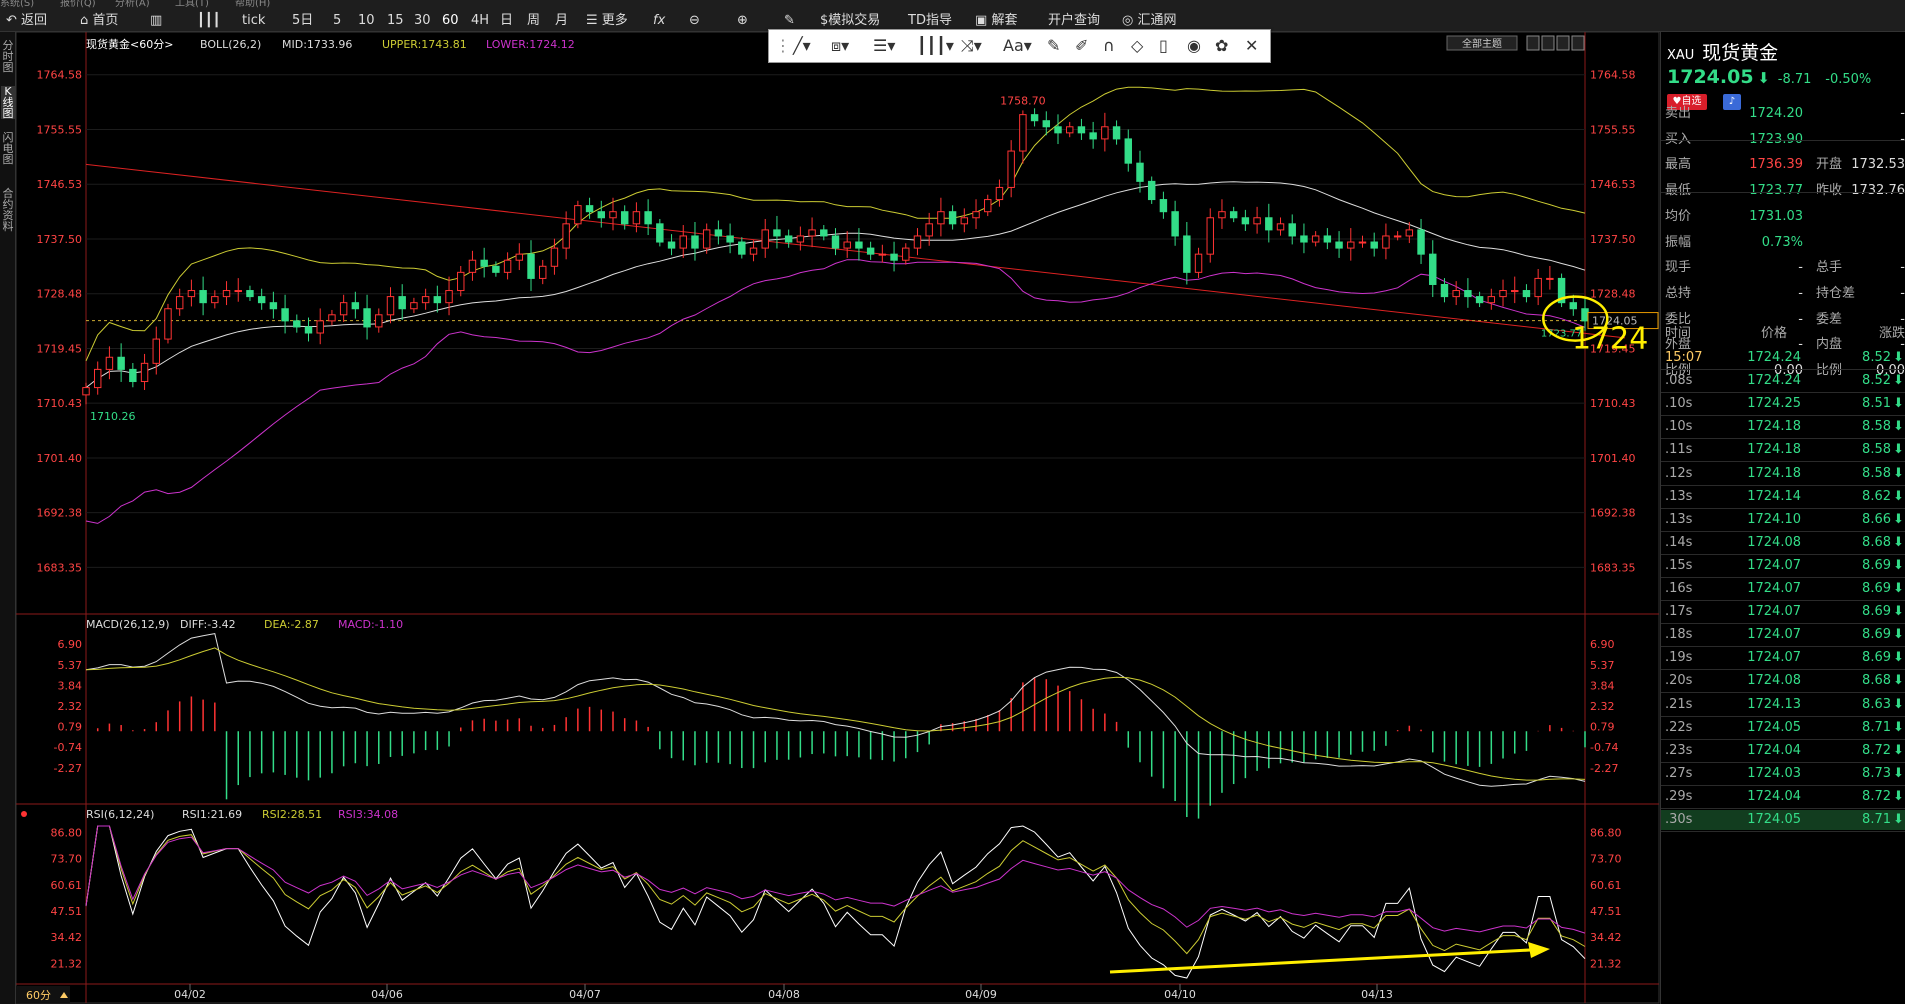 The width and height of the screenshot is (1905, 1004). Describe the element at coordinates (252, 4) in the screenshot. I see `menu-help: 帮助(H)` at that location.